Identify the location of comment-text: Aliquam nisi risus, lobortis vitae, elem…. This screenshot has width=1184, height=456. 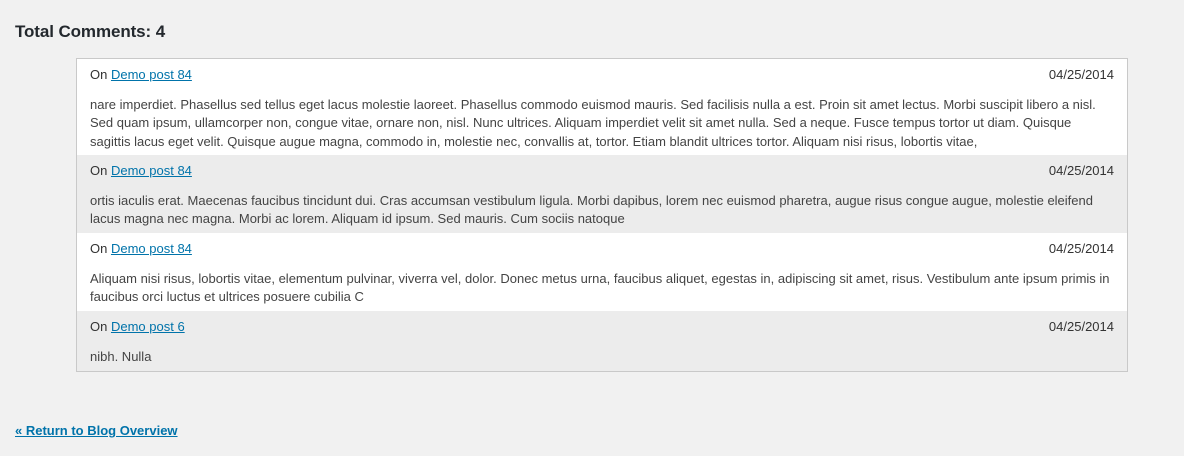
(600, 288).